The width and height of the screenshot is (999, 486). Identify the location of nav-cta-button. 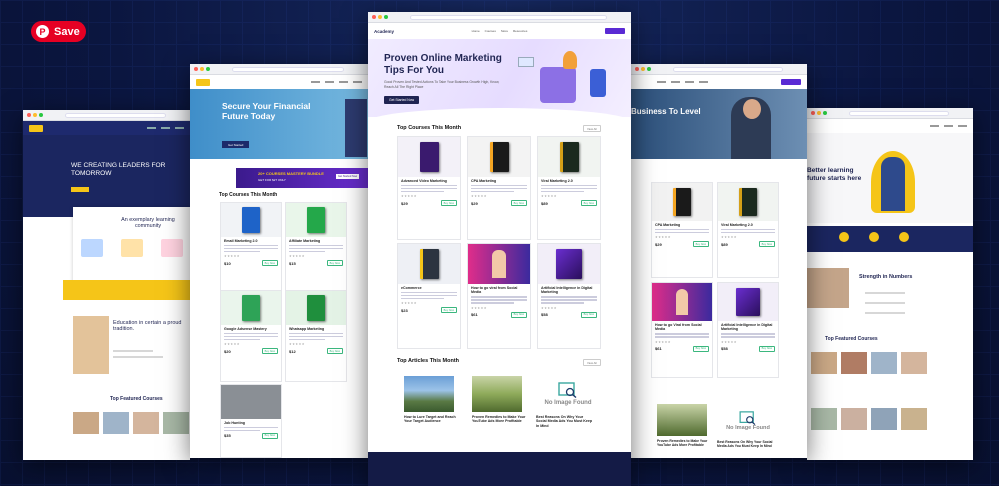
(615, 31).